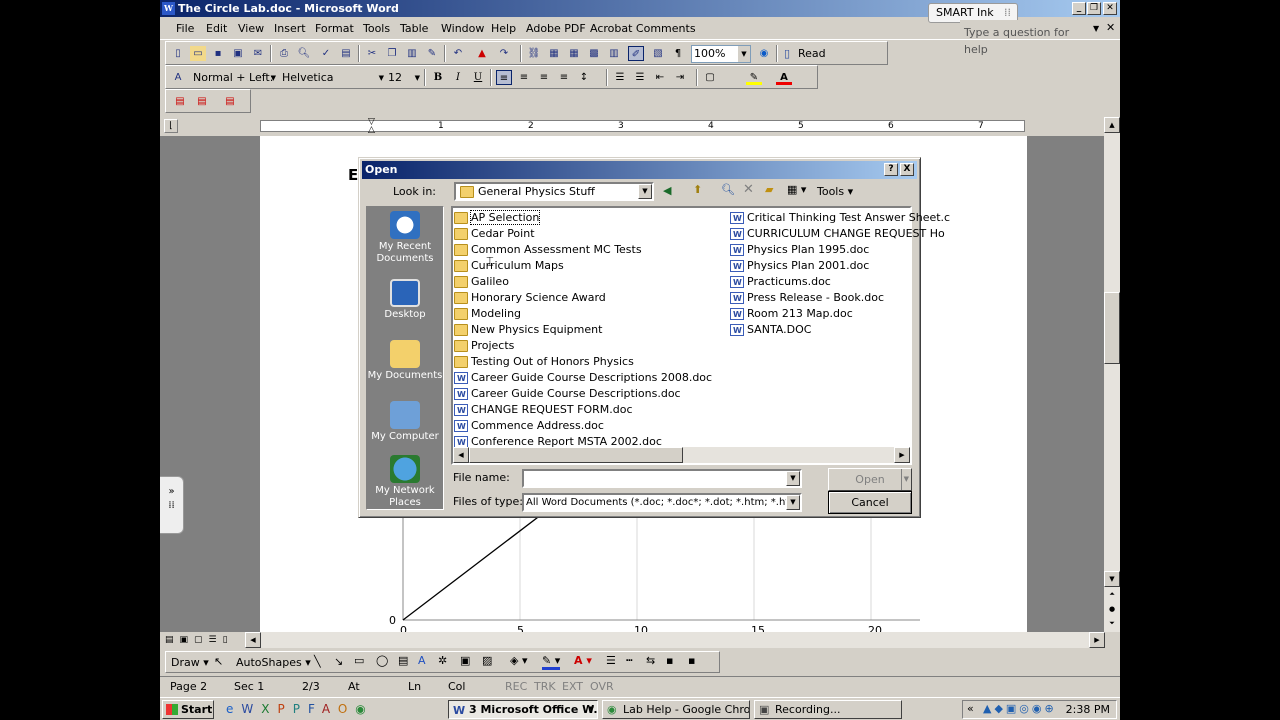  I want to click on scroll-thumb, so click(1112, 328).